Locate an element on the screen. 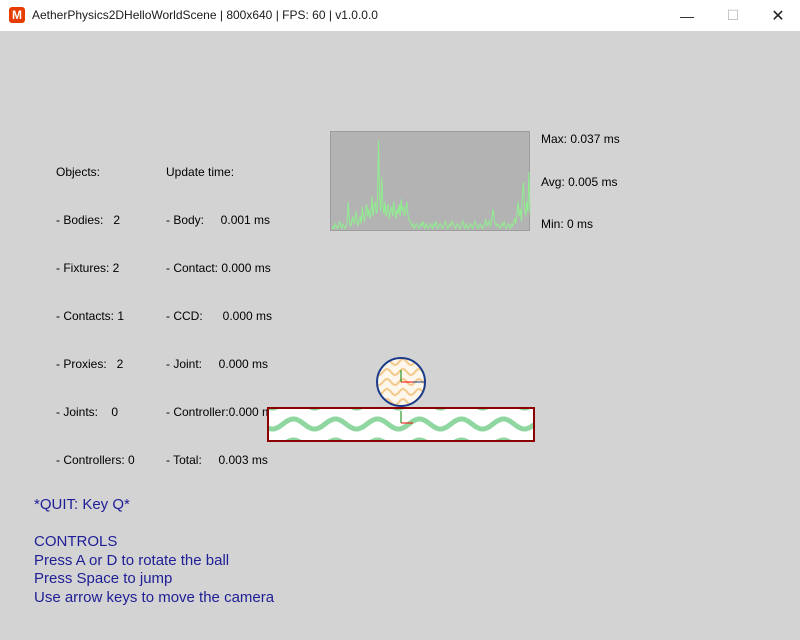 This screenshot has height=640, width=800. controls-rotate: Press A or D to rotate the ball is located at coordinates (132, 560).